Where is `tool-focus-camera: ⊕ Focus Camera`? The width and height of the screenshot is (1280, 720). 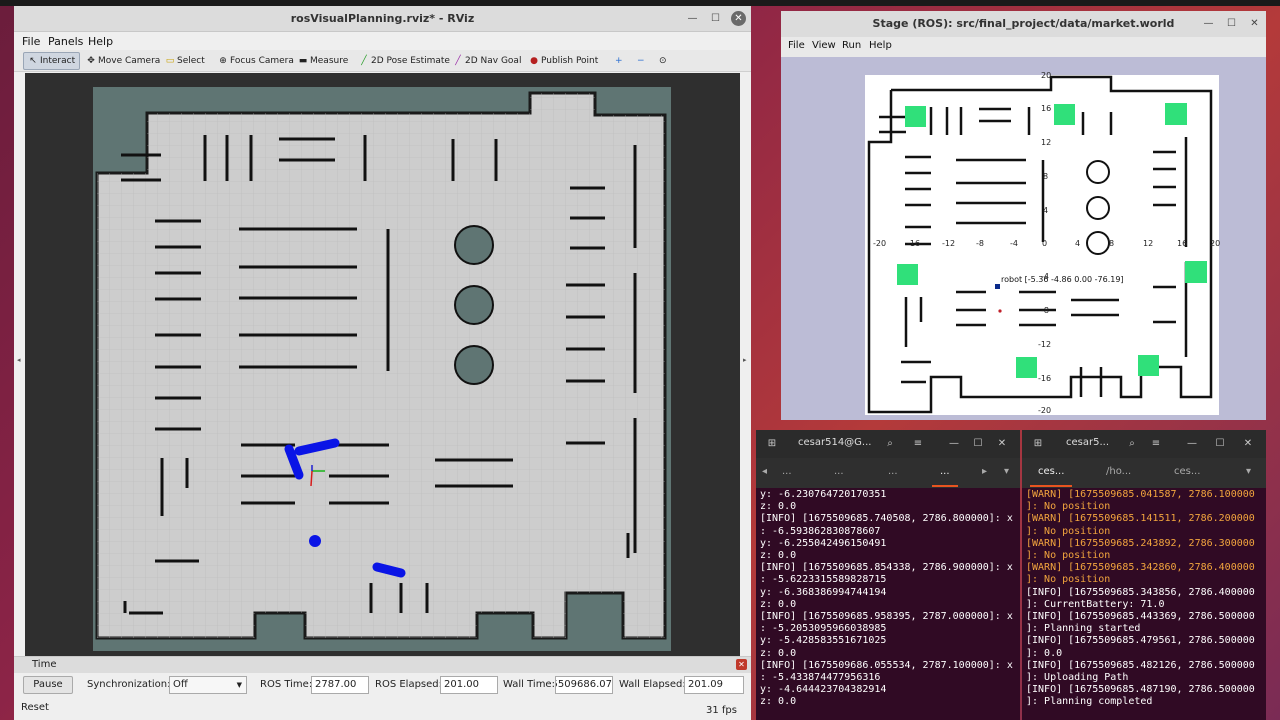 tool-focus-camera: ⊕ Focus Camera is located at coordinates (256, 61).